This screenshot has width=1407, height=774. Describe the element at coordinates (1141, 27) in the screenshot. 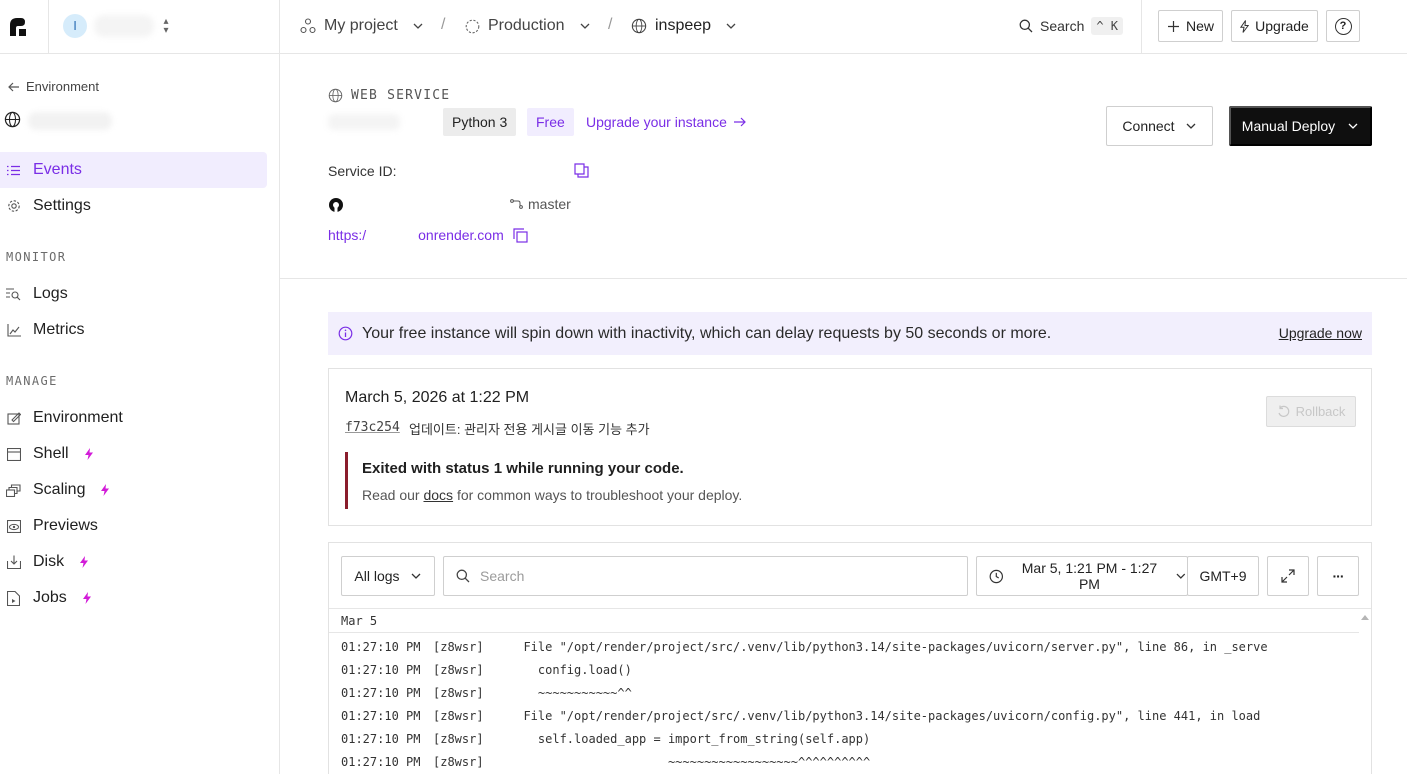

I see `topbar-divider` at that location.